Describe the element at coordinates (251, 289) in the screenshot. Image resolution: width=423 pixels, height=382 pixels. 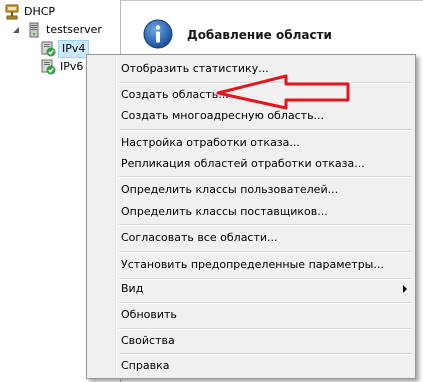
I see `menu-item-view: Вид` at that location.